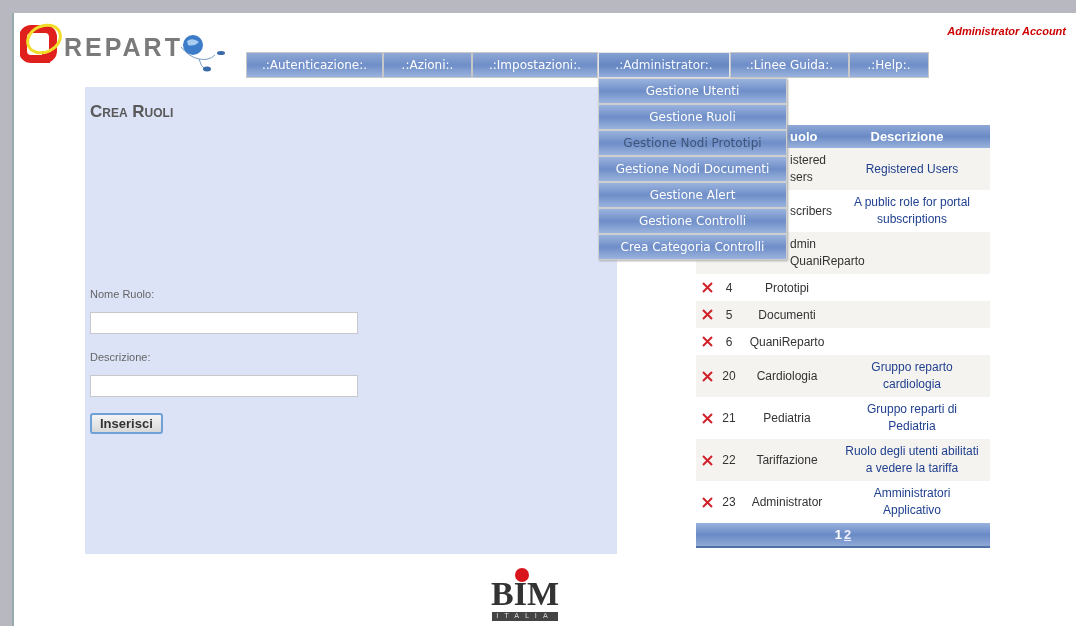 The image size is (1076, 626). I want to click on dropdown-item: Gestione Utenti, so click(692, 91).